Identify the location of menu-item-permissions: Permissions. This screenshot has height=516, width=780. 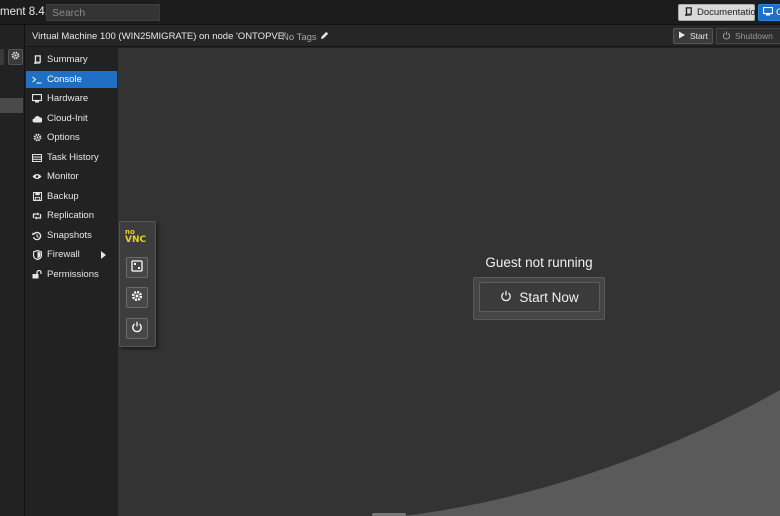
(71, 274).